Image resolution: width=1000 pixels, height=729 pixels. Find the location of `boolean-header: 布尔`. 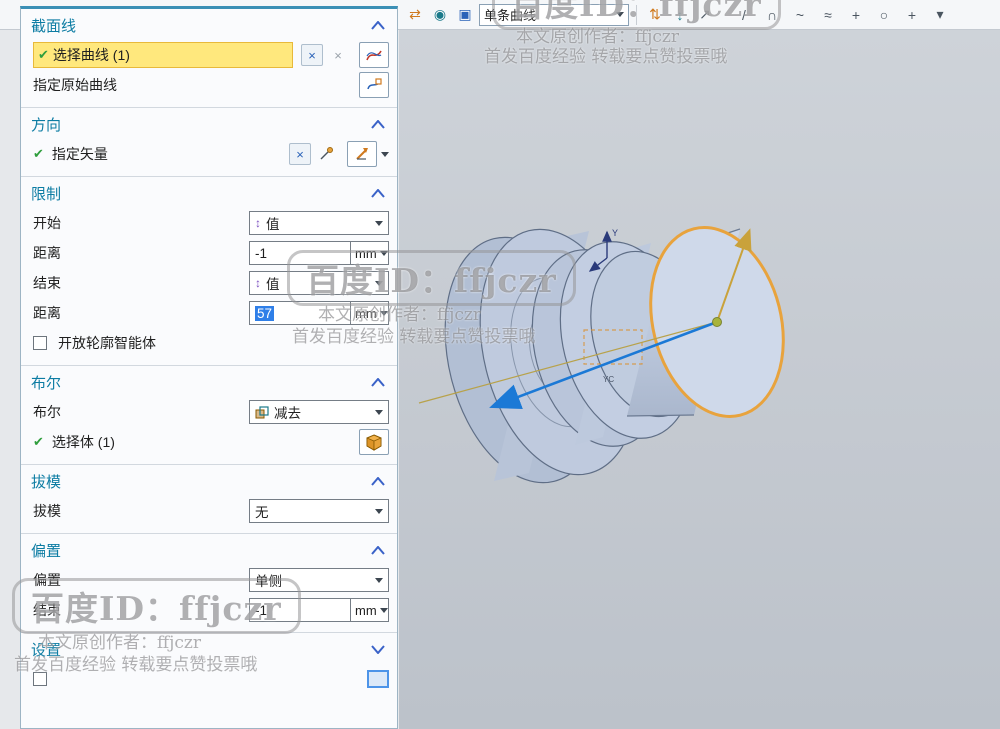

boolean-header: 布尔 is located at coordinates (209, 382).